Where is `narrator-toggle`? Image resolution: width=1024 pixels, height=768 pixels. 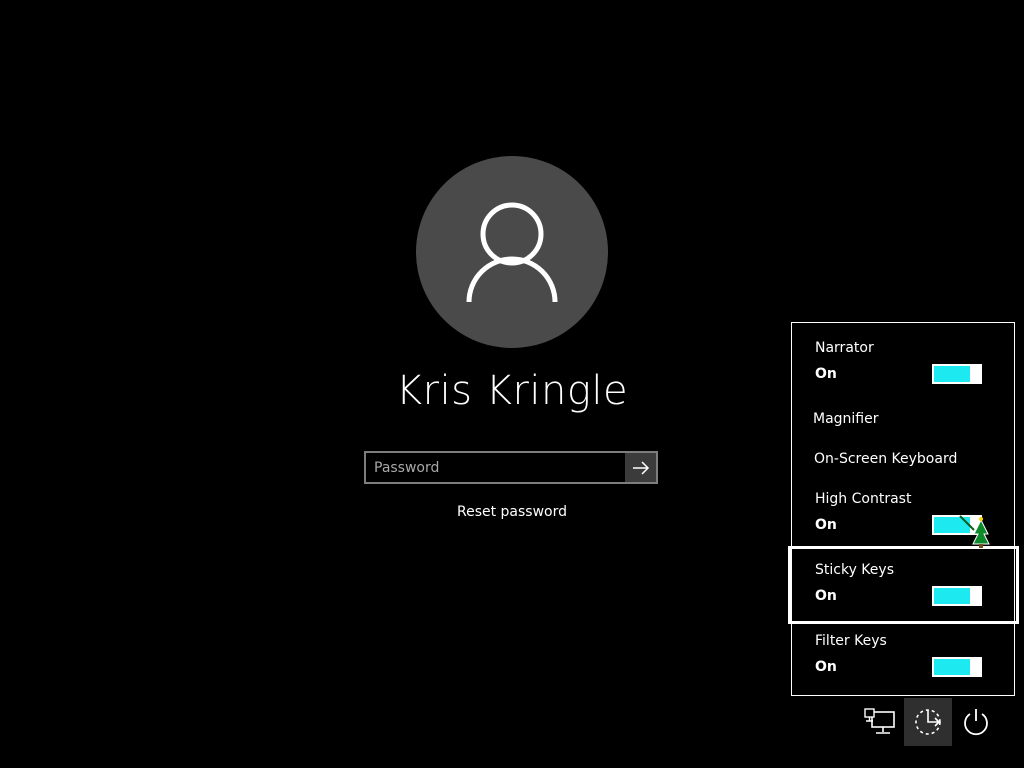 narrator-toggle is located at coordinates (957, 374).